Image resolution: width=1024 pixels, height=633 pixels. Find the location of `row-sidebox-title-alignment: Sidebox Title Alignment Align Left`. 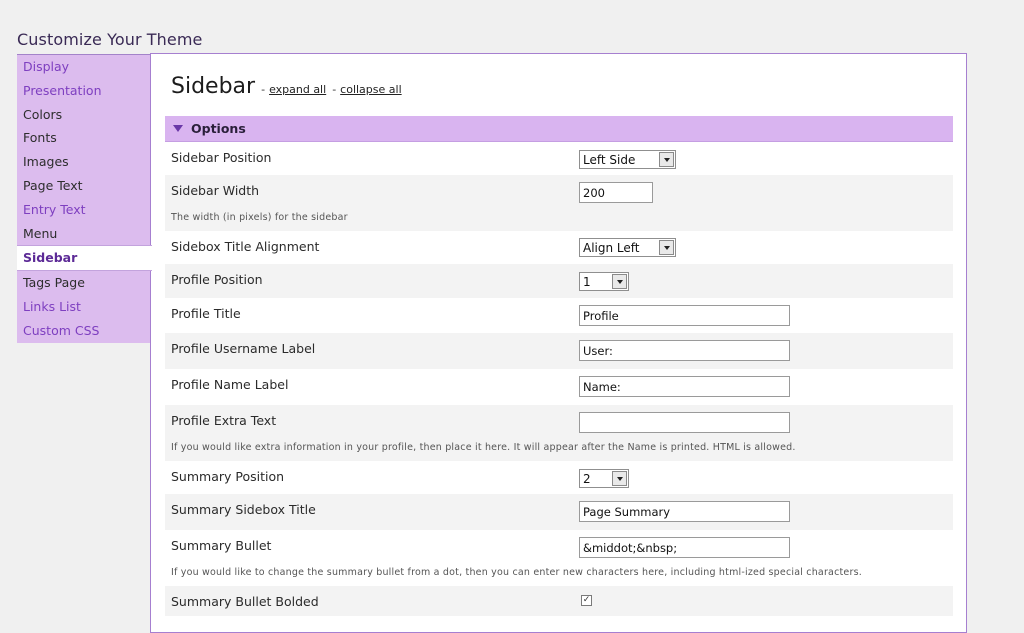

row-sidebox-title-alignment: Sidebox Title Alignment Align Left is located at coordinates (559, 247).